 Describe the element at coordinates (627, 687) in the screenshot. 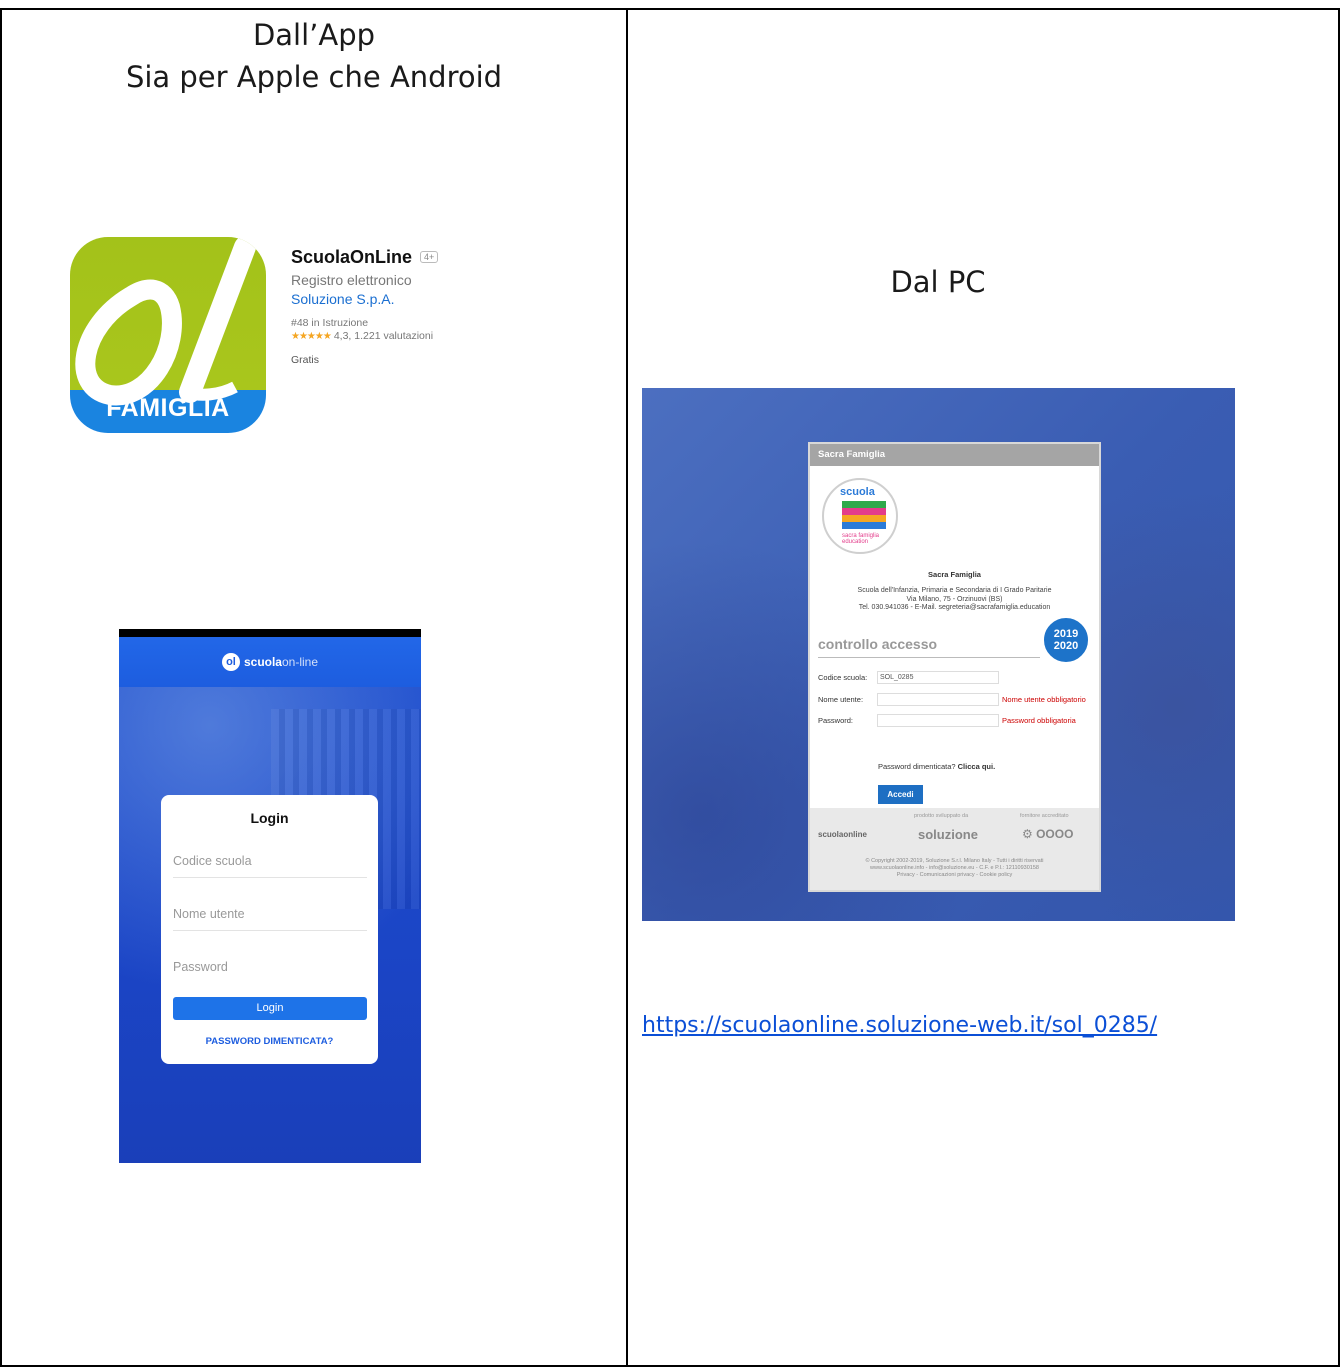

I see `column-divider` at that location.